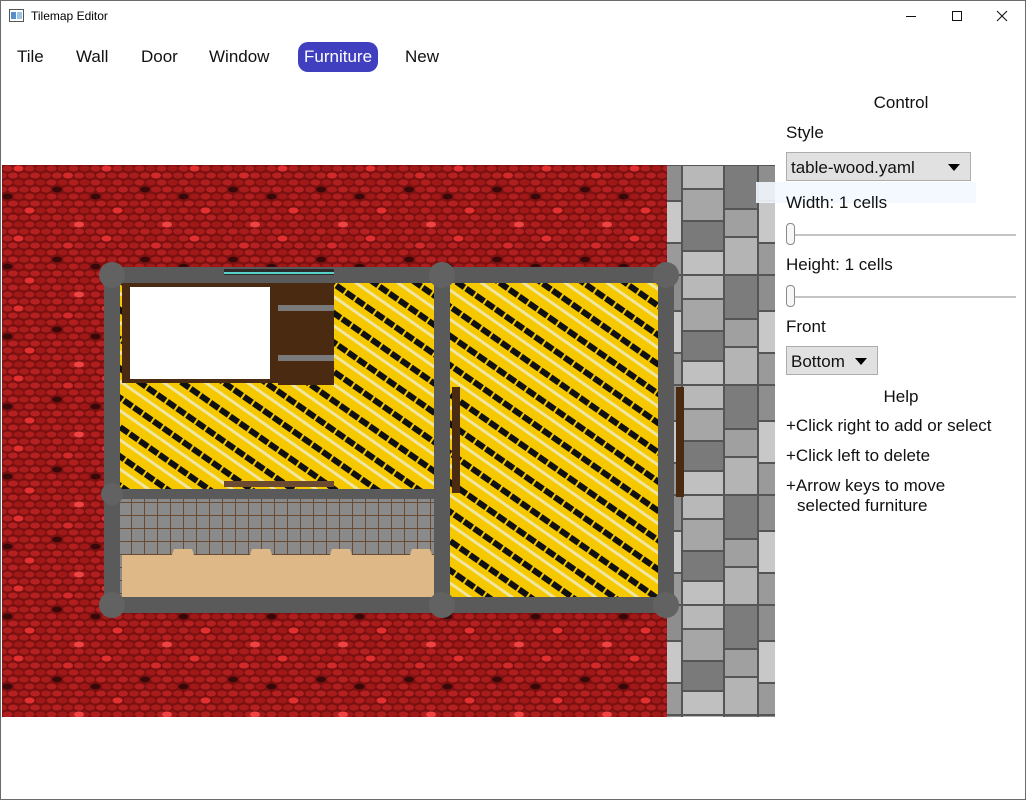 This screenshot has height=800, width=1026. Describe the element at coordinates (69, 16) in the screenshot. I see `window-title: Tilemap Editor` at that location.